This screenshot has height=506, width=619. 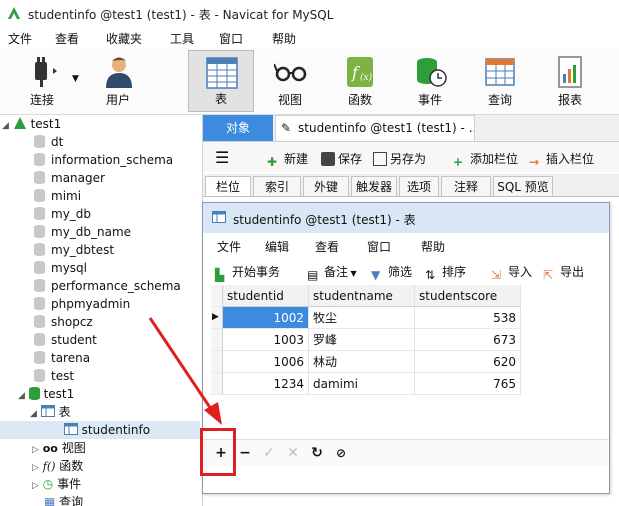 I want to click on table-cell: 765, so click(x=468, y=384).